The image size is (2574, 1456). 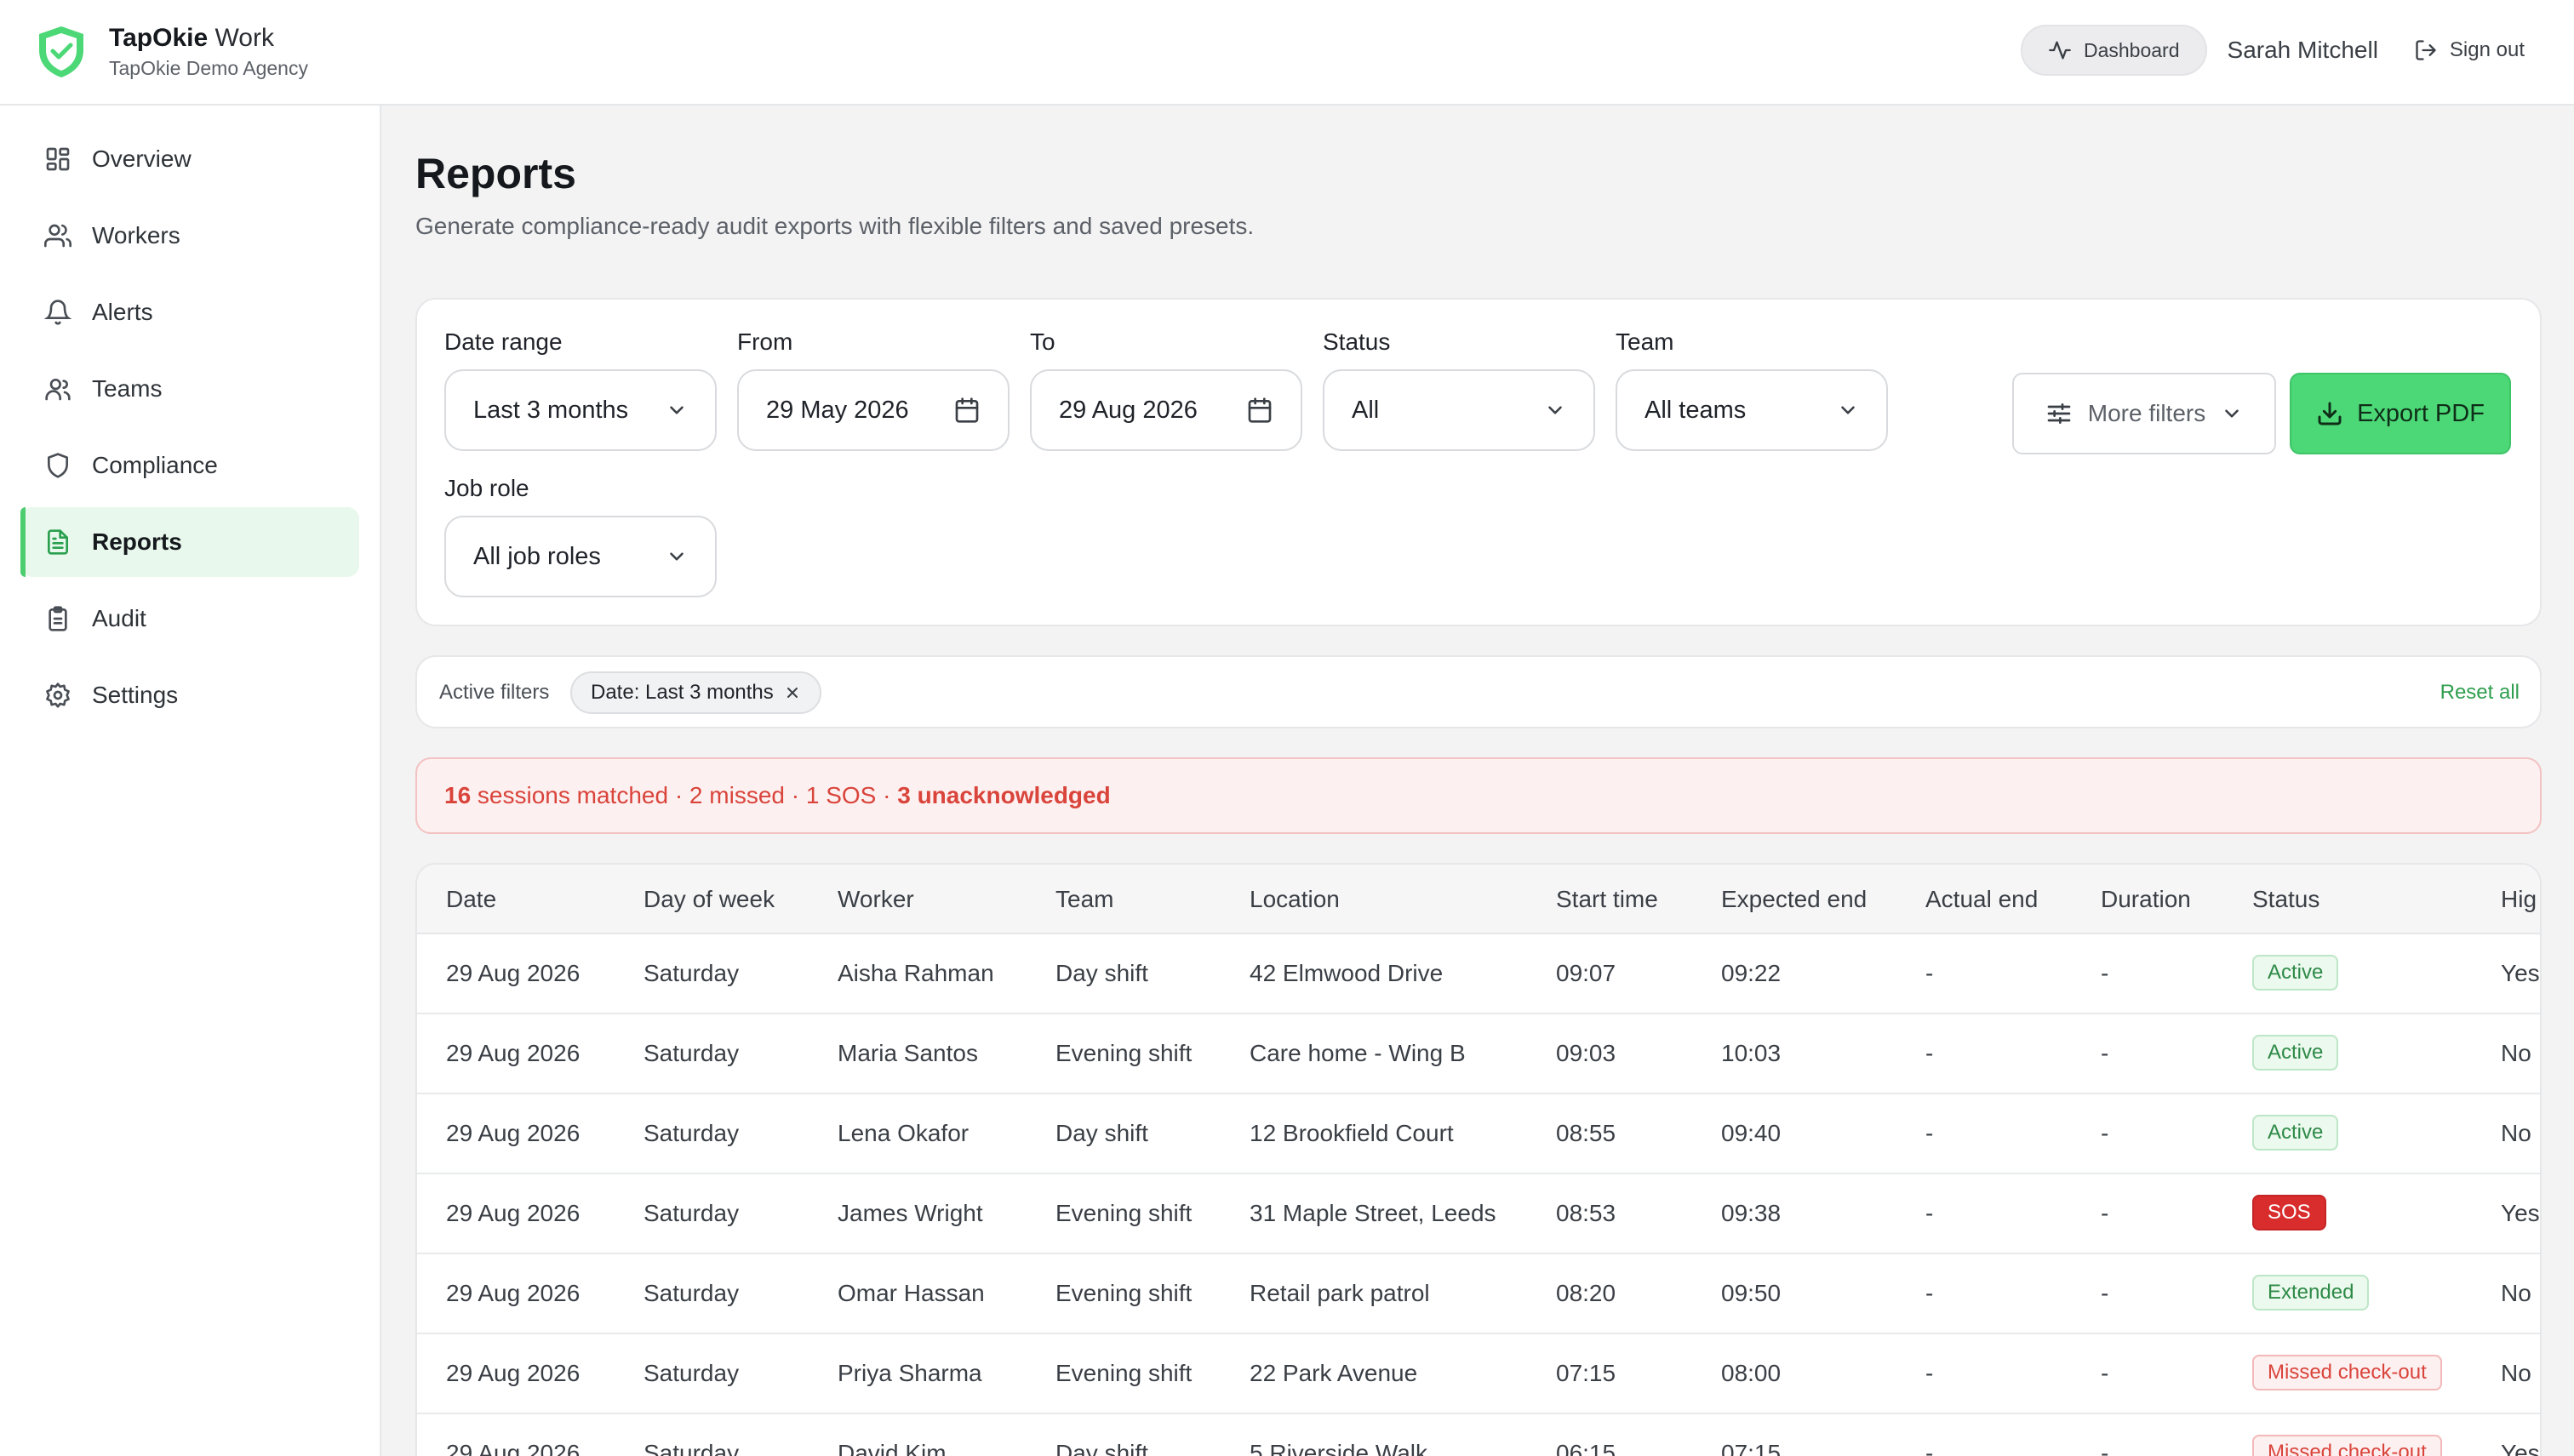 What do you see at coordinates (1751, 1133) in the screenshot?
I see `cell-expected-end: 09:40` at bounding box center [1751, 1133].